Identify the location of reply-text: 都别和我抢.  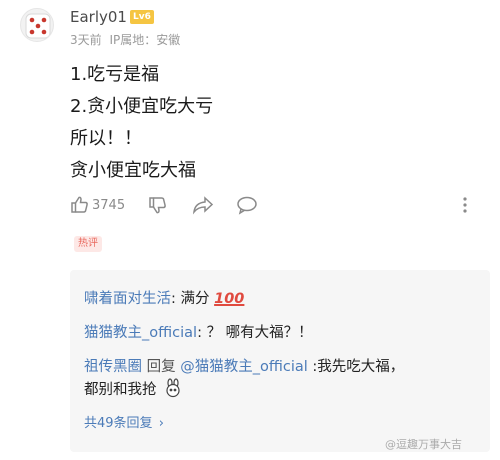
(120, 390).